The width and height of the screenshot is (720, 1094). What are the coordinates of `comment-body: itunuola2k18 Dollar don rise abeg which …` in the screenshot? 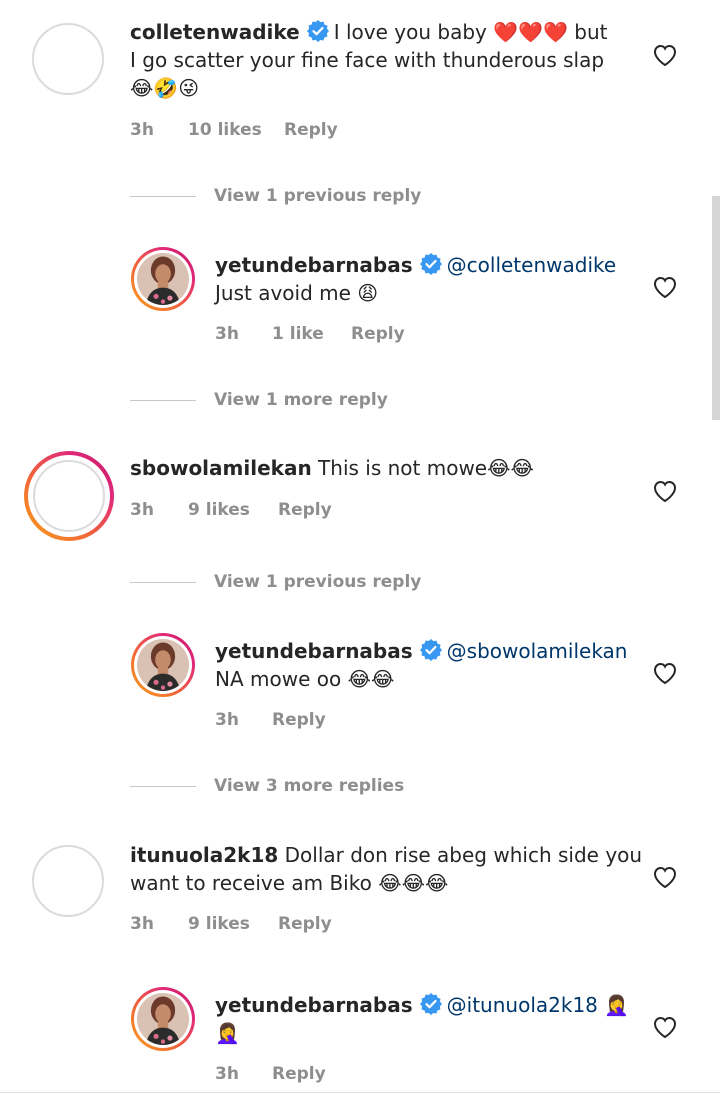 It's located at (390, 869).